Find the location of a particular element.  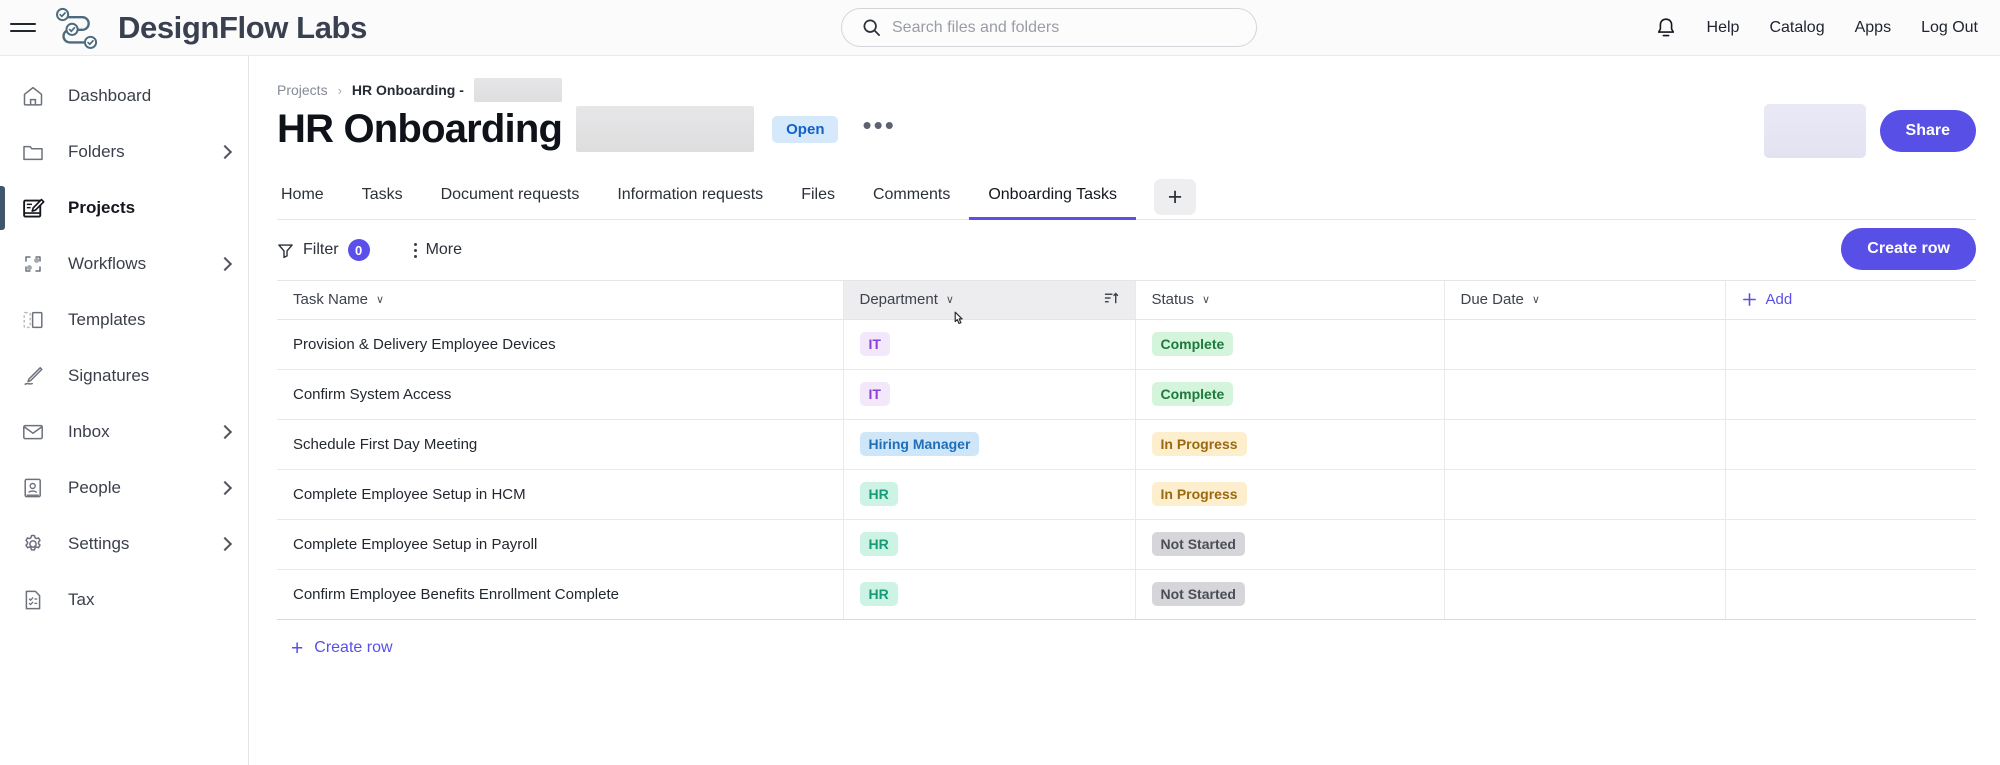

sort-ascending-icon is located at coordinates (1111, 299).